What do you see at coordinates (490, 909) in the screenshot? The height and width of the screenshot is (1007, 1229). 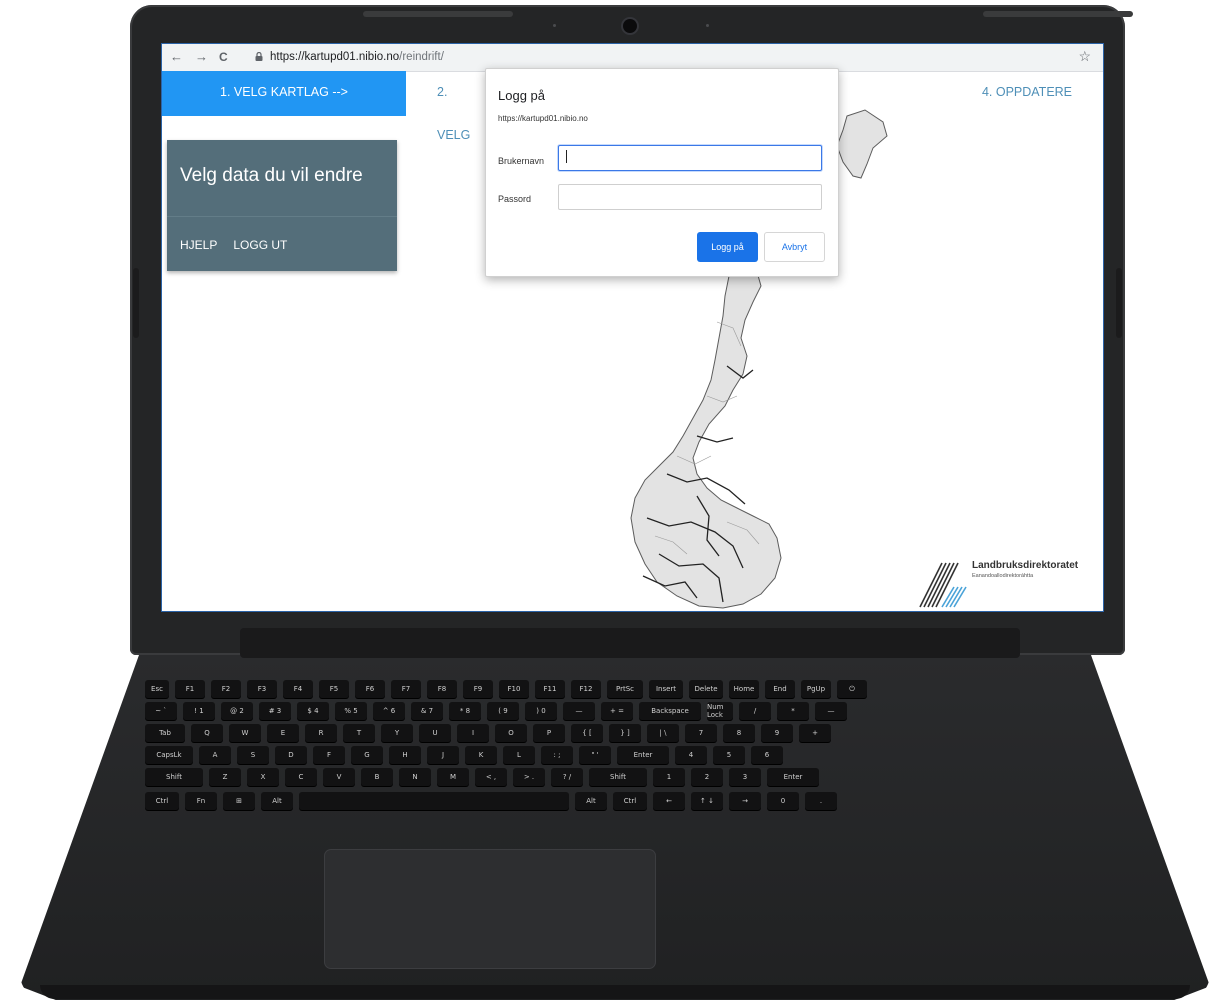 I see `touchpad` at bounding box center [490, 909].